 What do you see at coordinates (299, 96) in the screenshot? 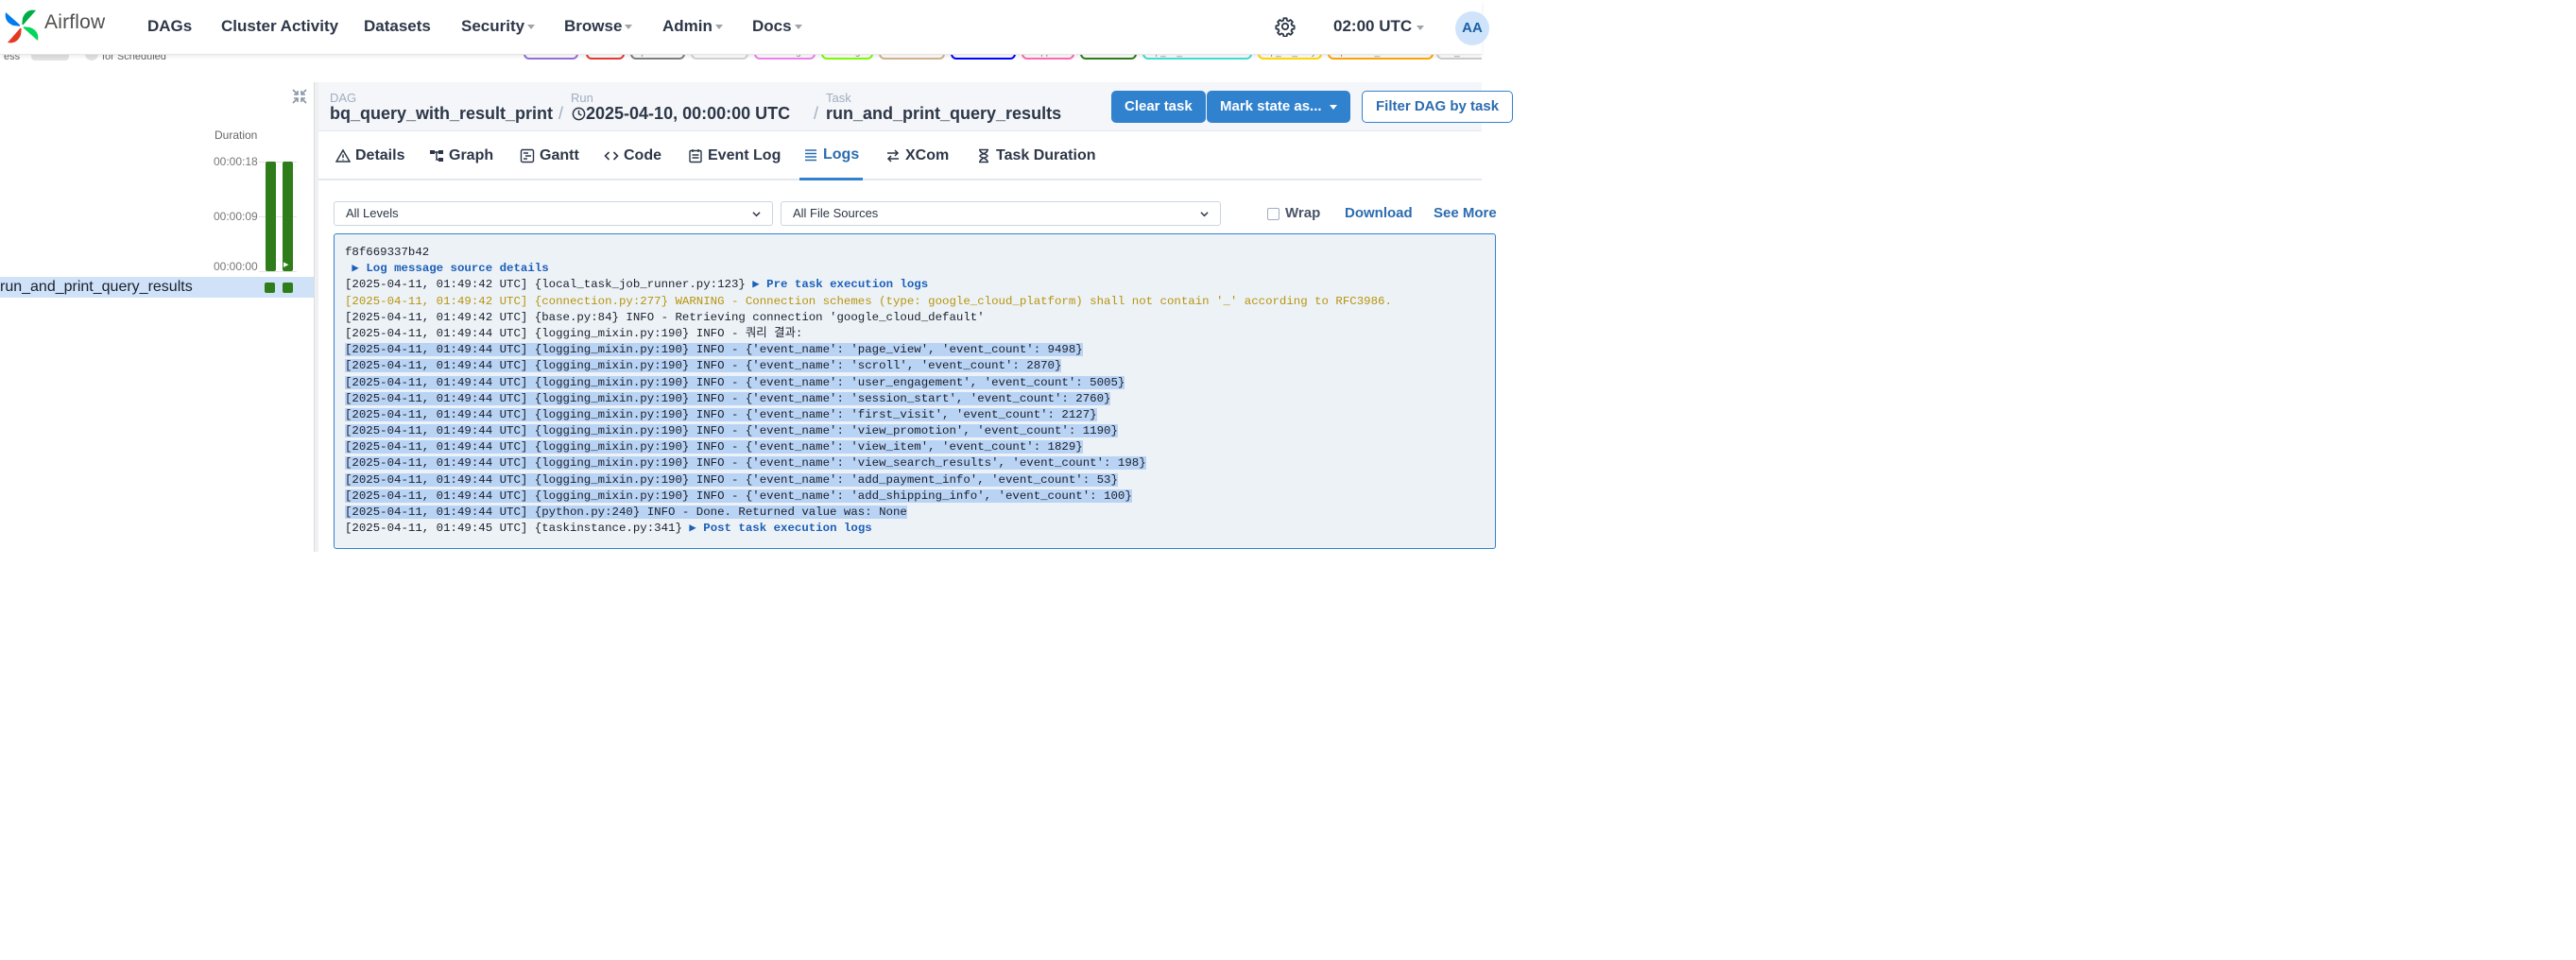
I see `collapse-icon` at bounding box center [299, 96].